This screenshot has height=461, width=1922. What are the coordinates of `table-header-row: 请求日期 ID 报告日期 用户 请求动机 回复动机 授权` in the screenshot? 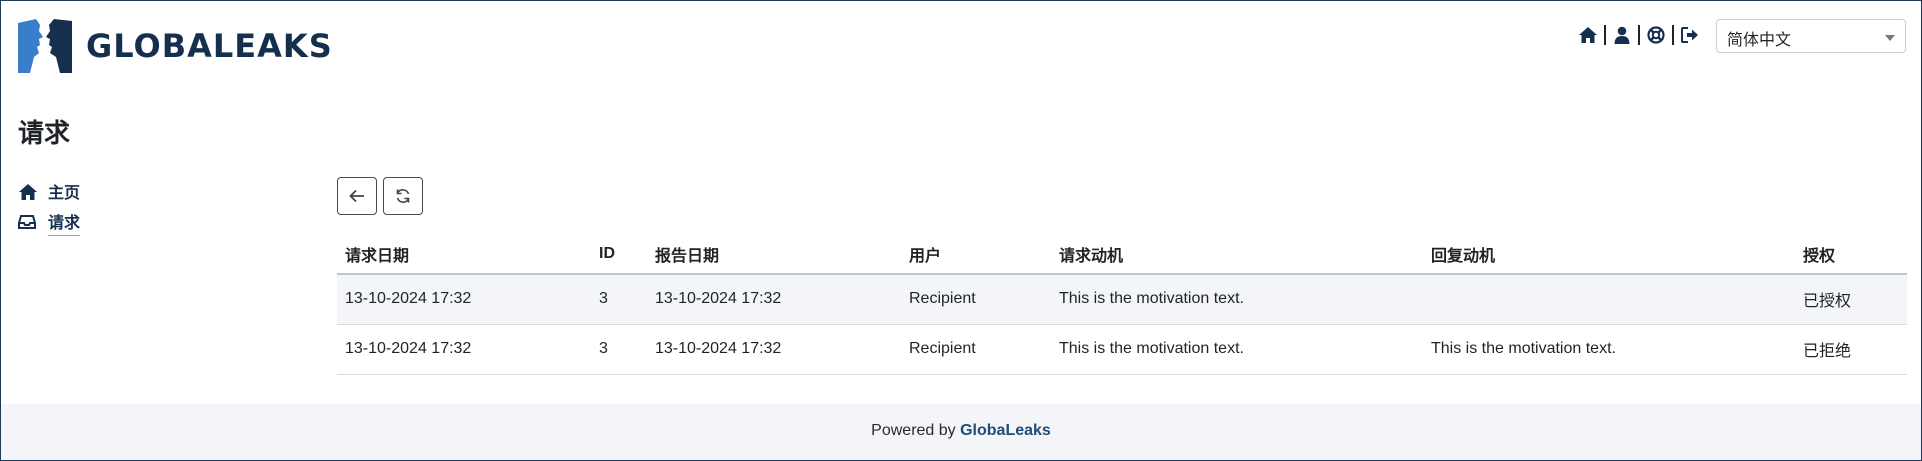 It's located at (1122, 254).